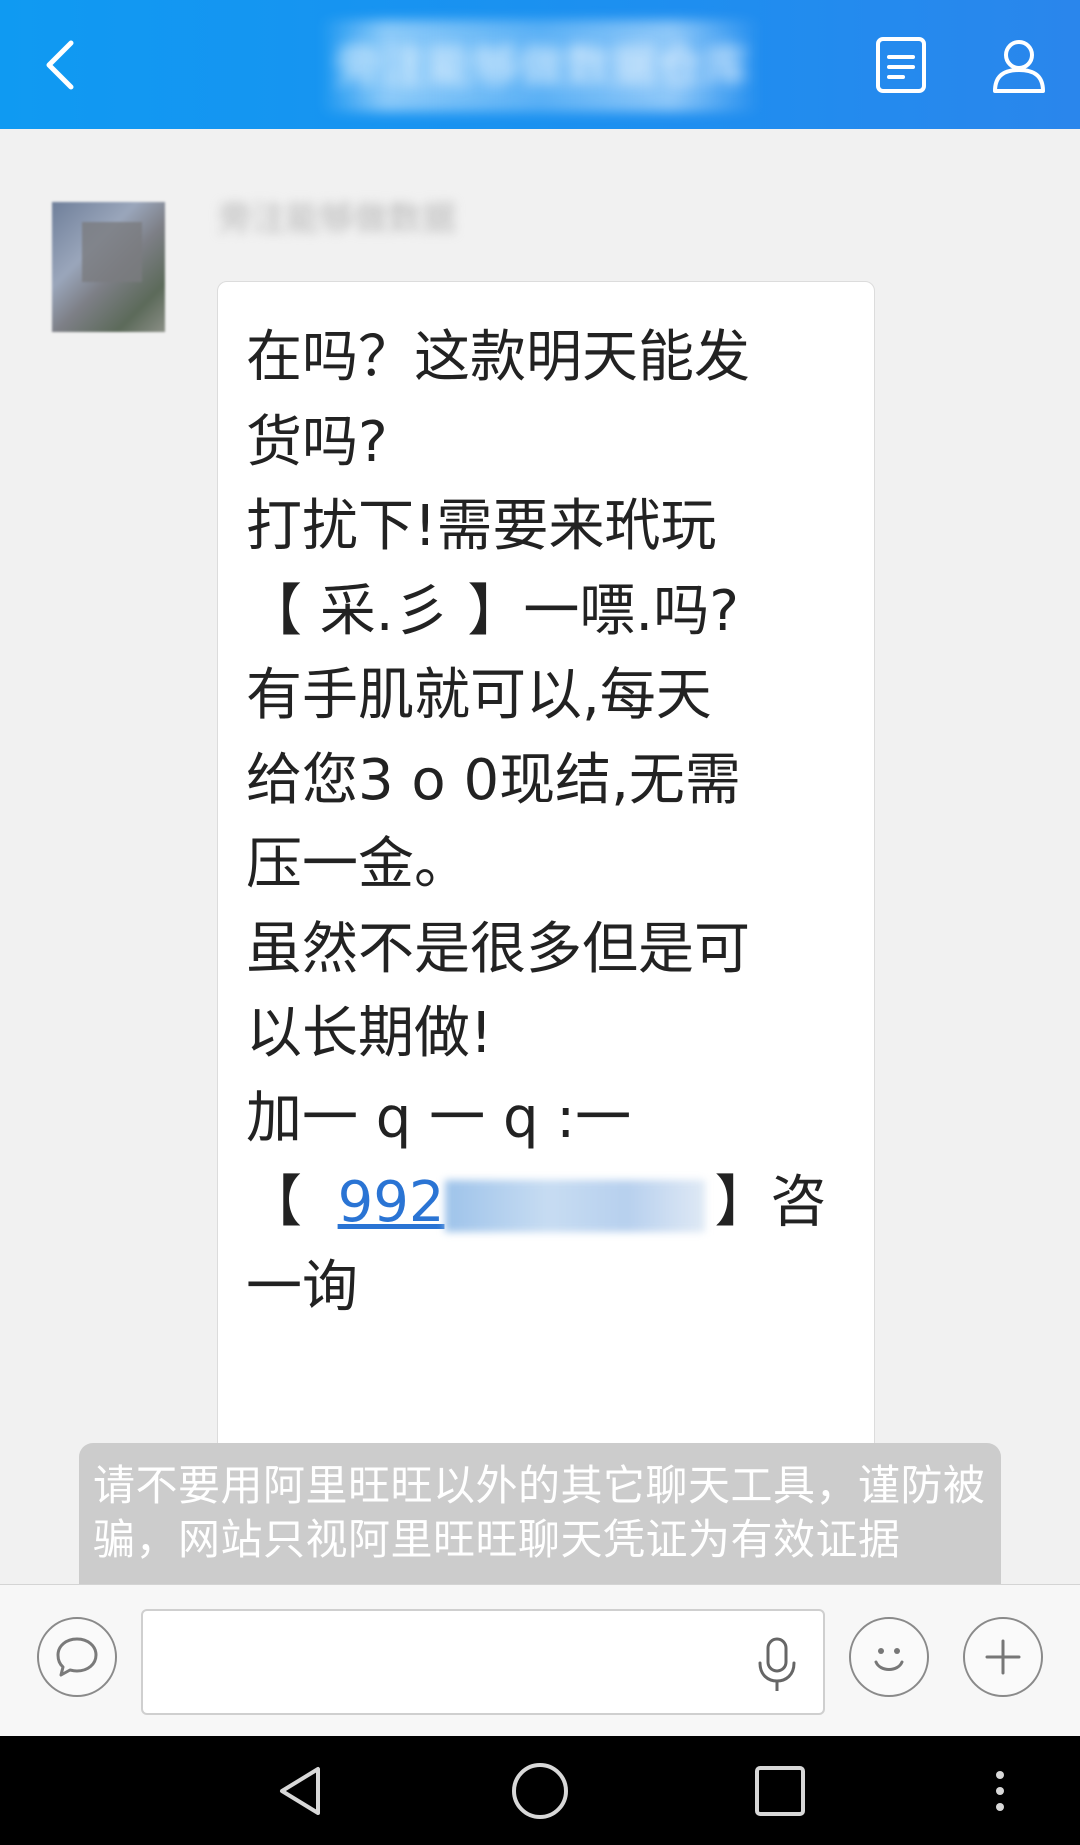  Describe the element at coordinates (483, 1662) in the screenshot. I see `message-input` at that location.